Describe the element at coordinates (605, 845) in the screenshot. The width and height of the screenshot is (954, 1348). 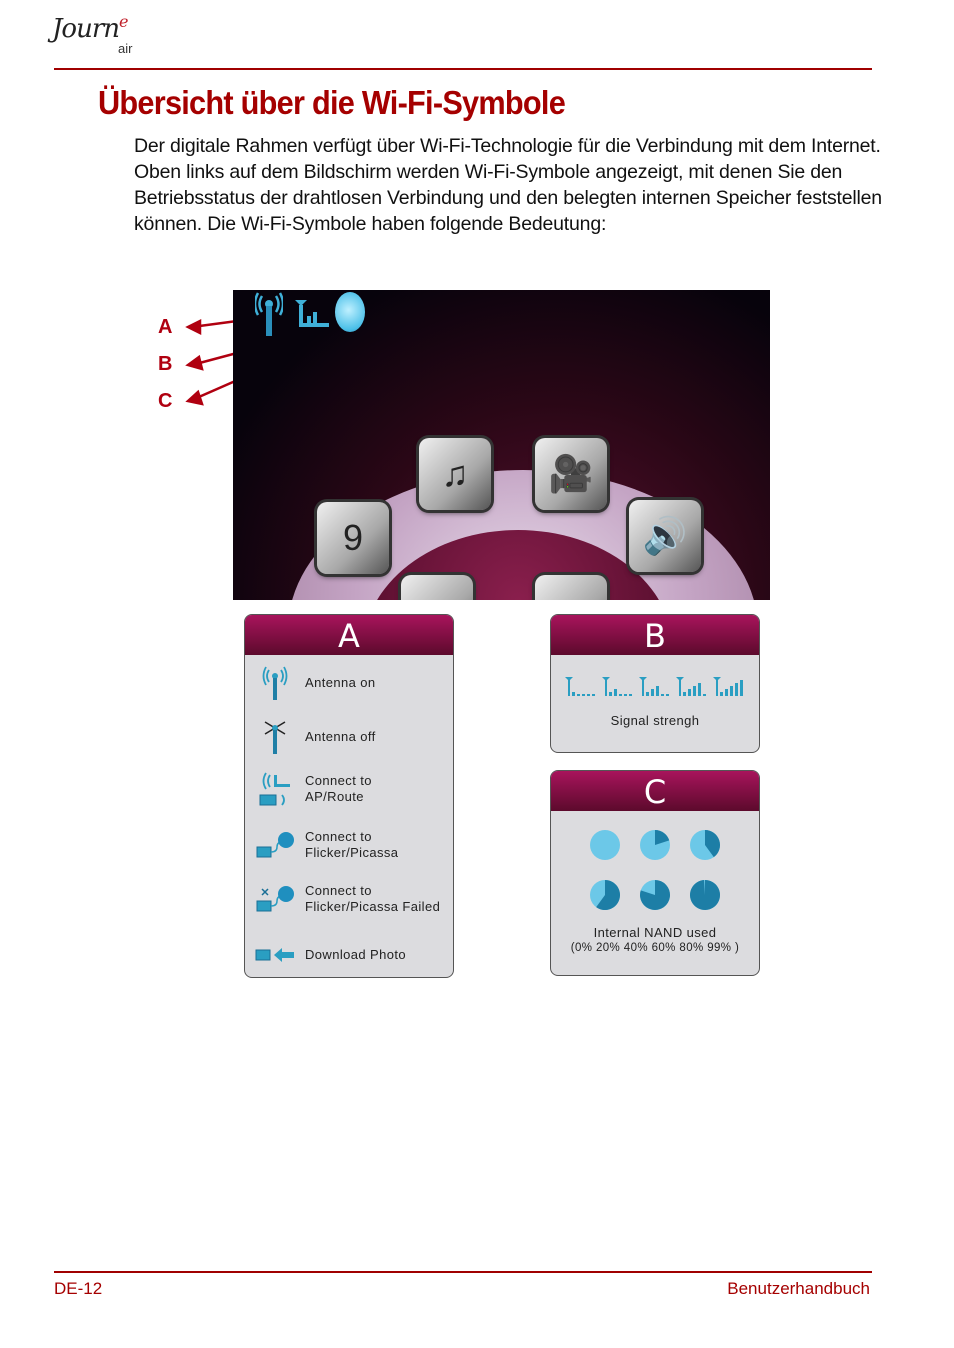
I see `nand-usage-0-icon` at that location.